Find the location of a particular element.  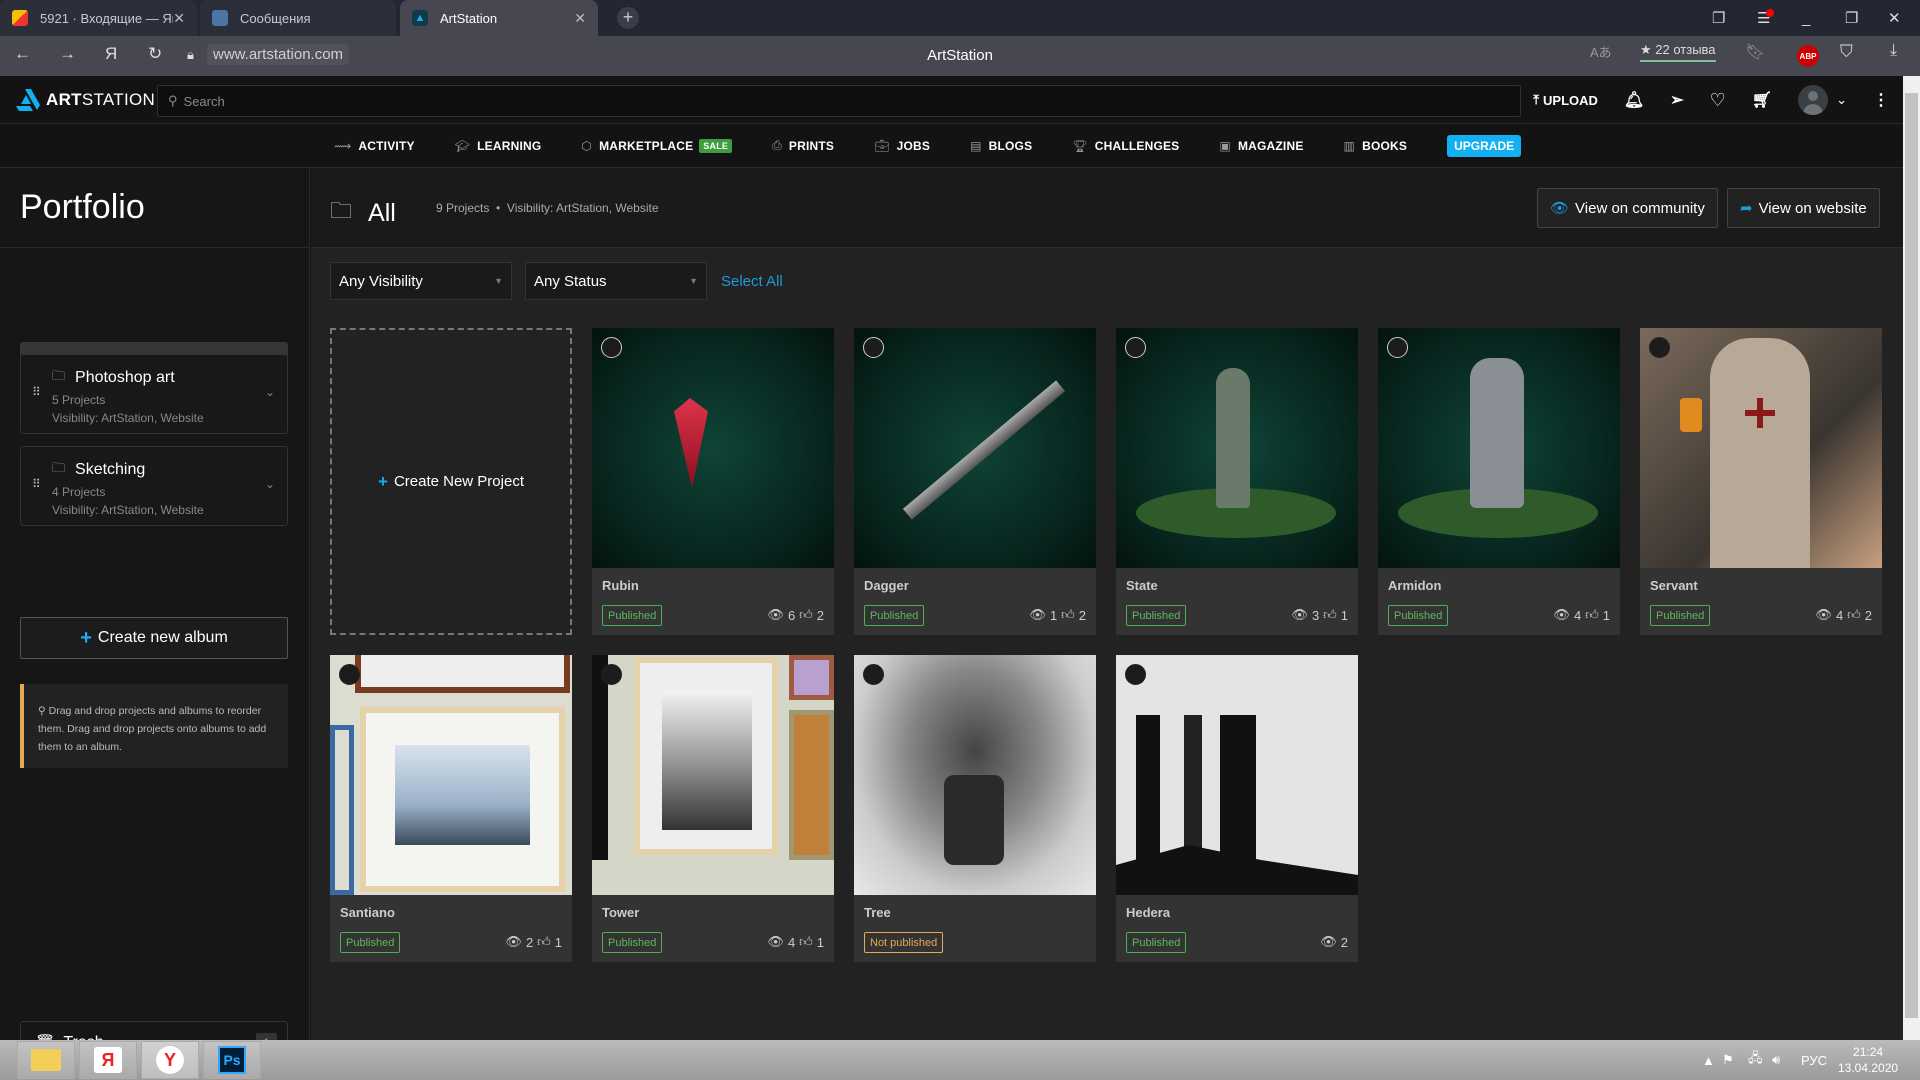

nav-activity: ⟿ ACTIVITY is located at coordinates (374, 146).